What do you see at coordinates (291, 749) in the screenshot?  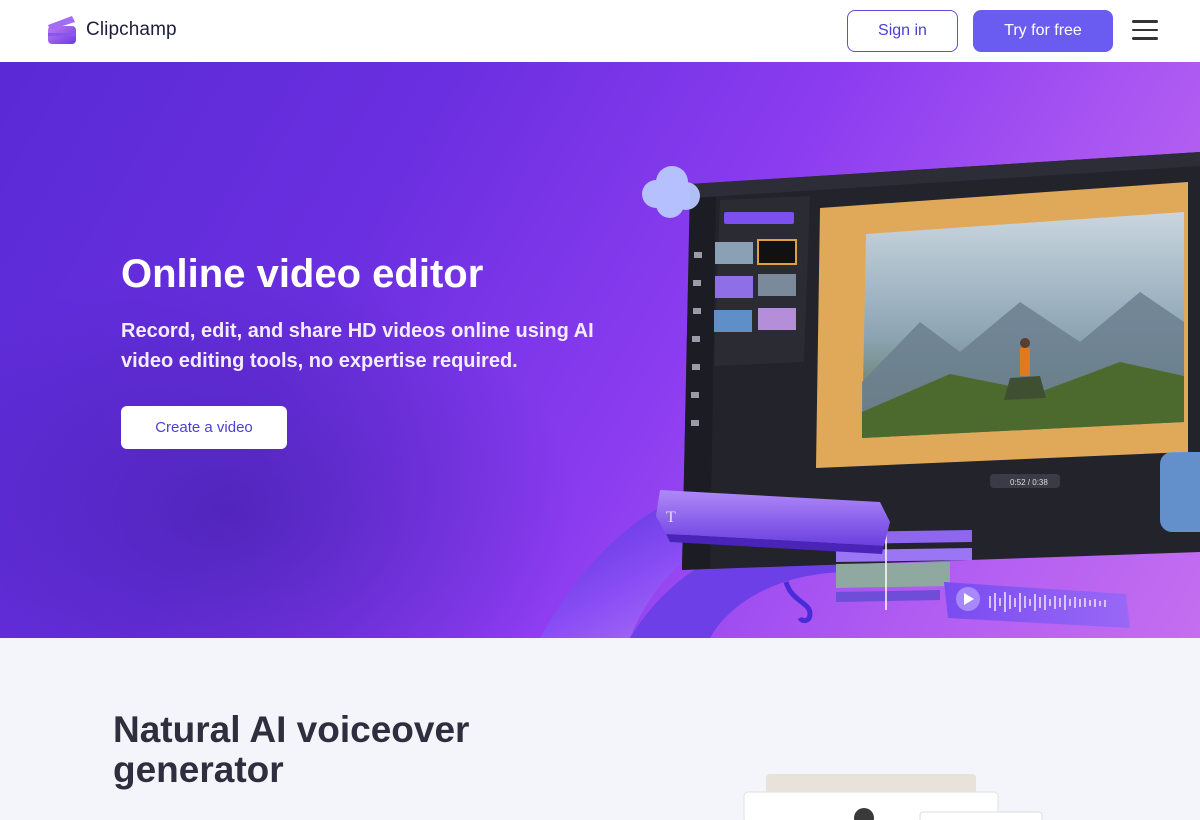 I see `voiceover-section-title: Natural AI voiceover generator` at bounding box center [291, 749].